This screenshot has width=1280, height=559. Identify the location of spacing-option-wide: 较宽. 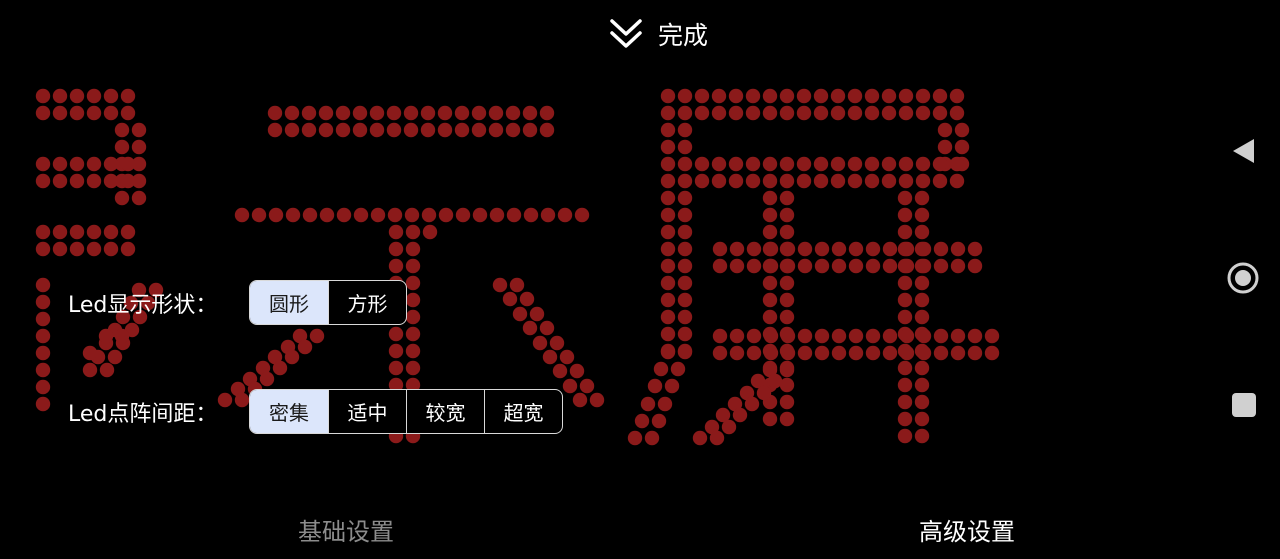
(445, 411).